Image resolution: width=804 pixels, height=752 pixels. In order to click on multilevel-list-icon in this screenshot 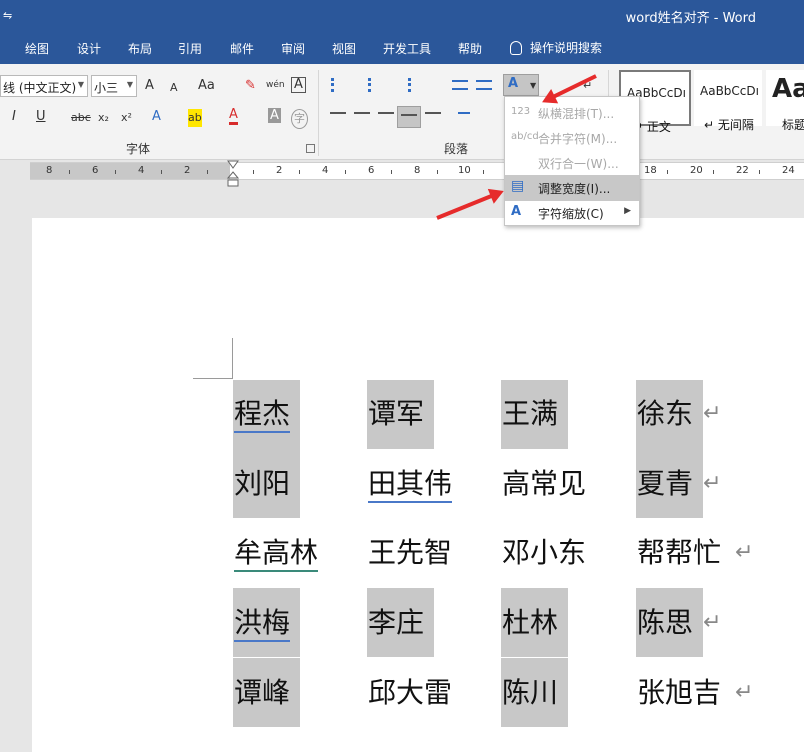, I will do `click(415, 85)`.